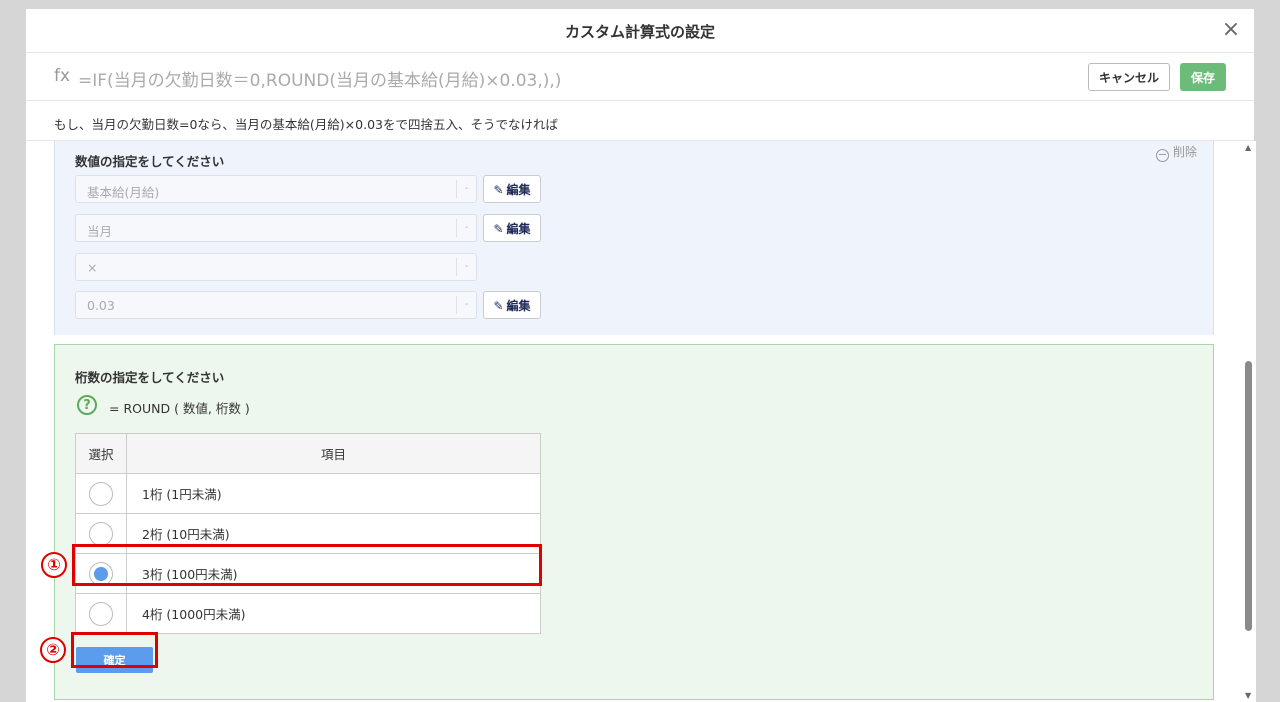 This screenshot has height=702, width=1280. What do you see at coordinates (320, 81) in the screenshot?
I see `formula-text: =IF(当月の欠勤日数＝0,ROUND(当月の基本給(月給)×0.03,),)` at bounding box center [320, 81].